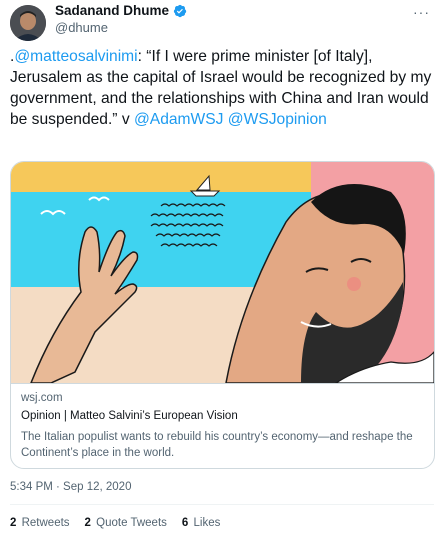 The width and height of the screenshot is (444, 535). Describe the element at coordinates (207, 523) in the screenshot. I see `likes-label: Likes` at that location.